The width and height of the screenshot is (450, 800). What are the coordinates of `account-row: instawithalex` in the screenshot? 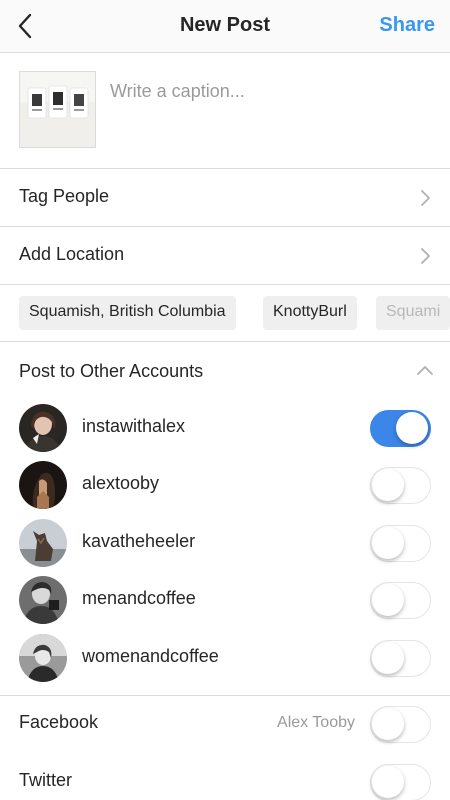 It's located at (225, 428).